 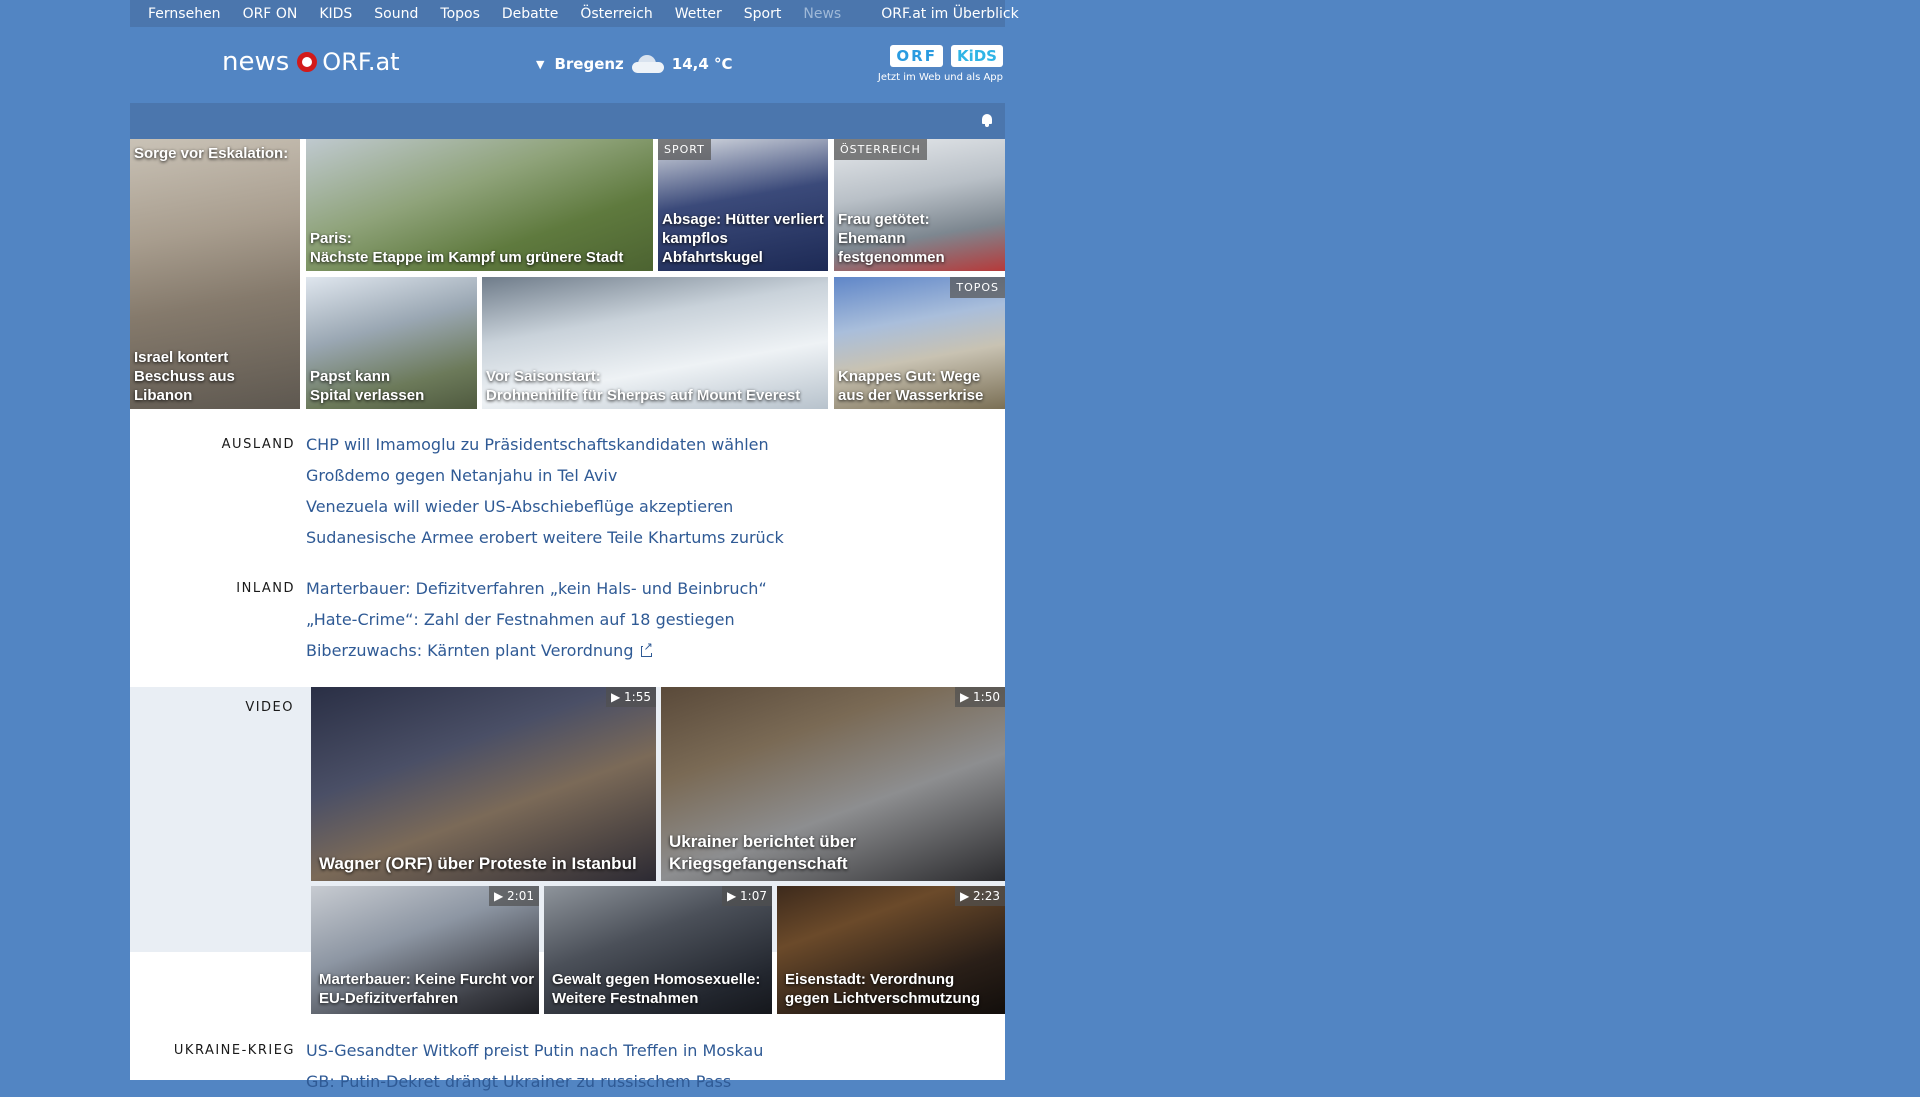 What do you see at coordinates (459, 14) in the screenshot?
I see `nav-topos: Topos` at bounding box center [459, 14].